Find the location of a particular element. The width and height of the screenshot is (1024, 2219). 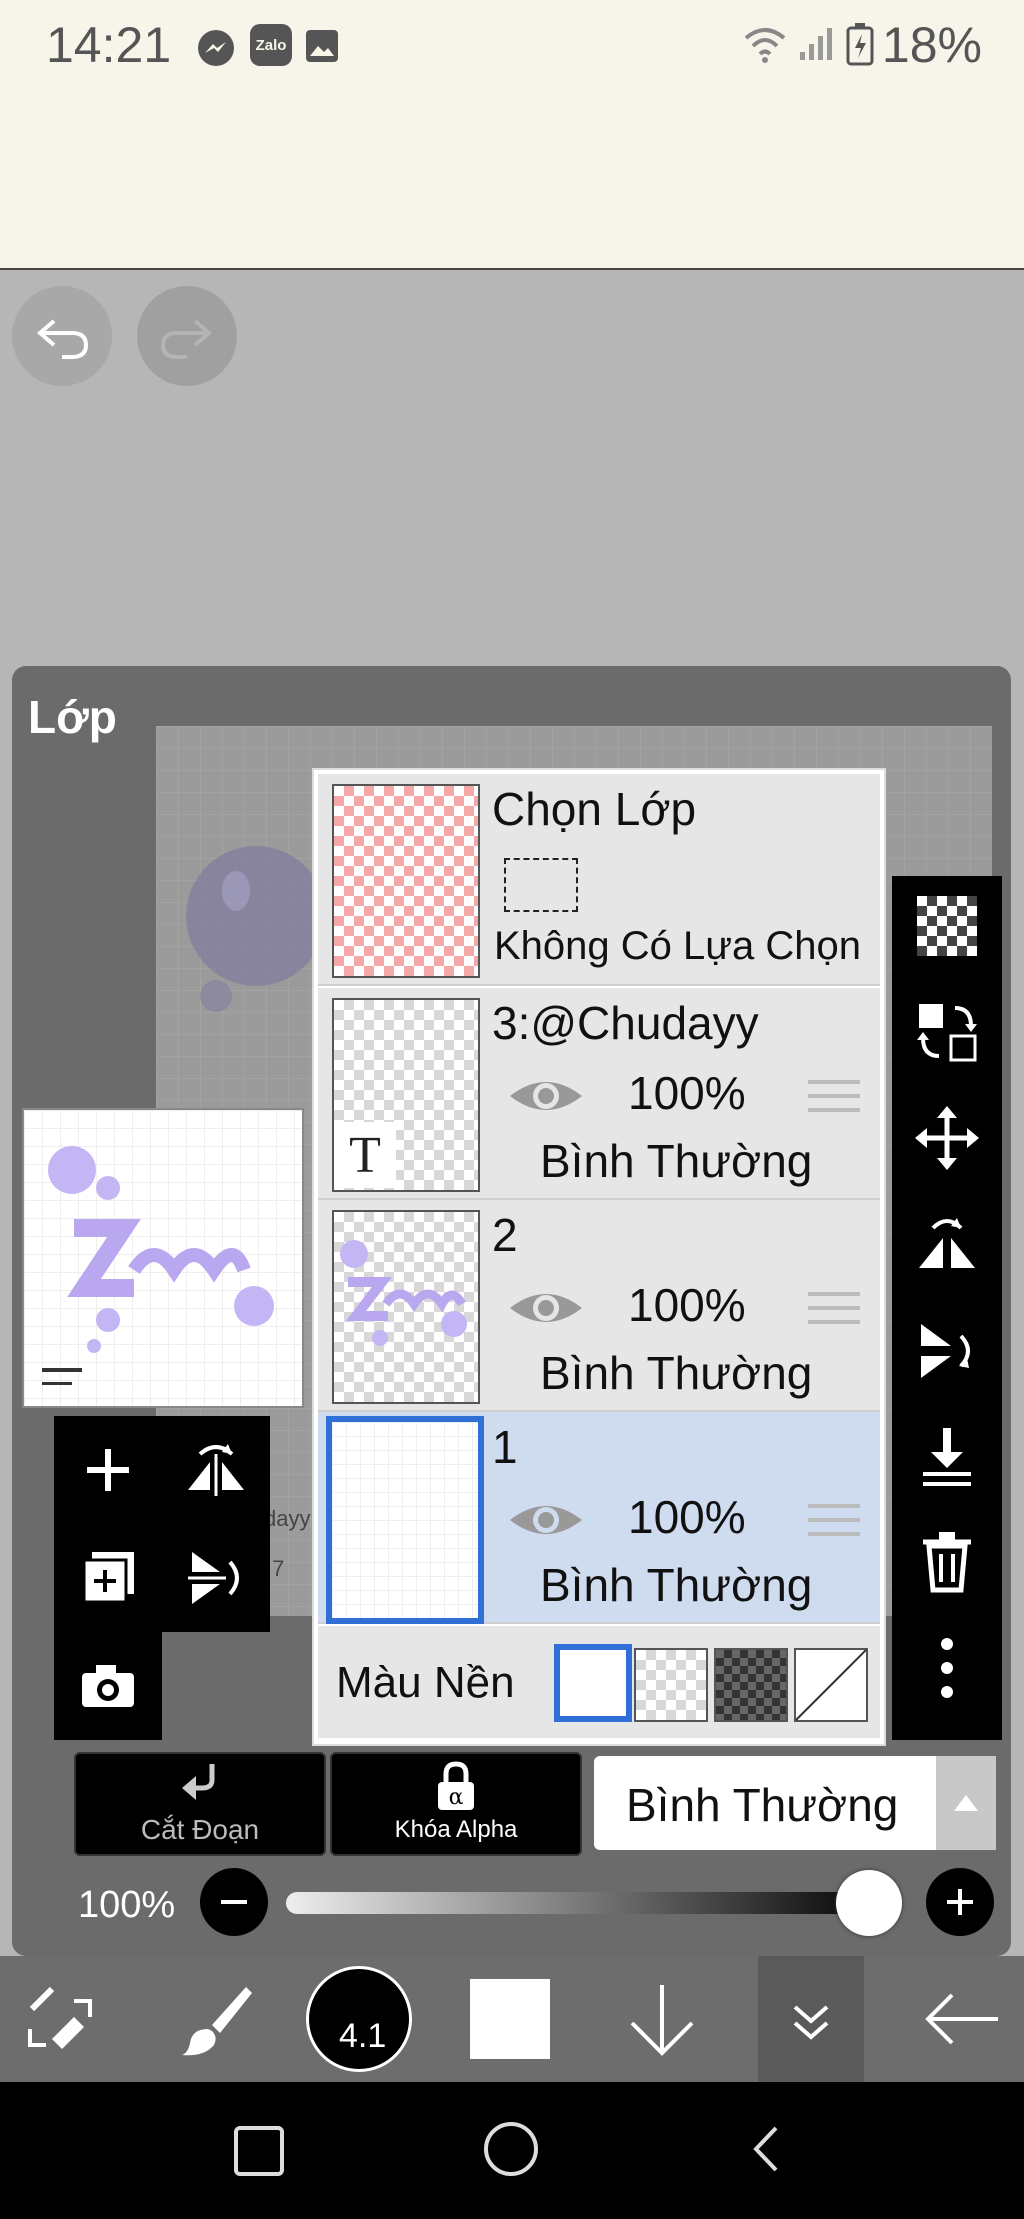

camera-icon is located at coordinates (108, 1686).